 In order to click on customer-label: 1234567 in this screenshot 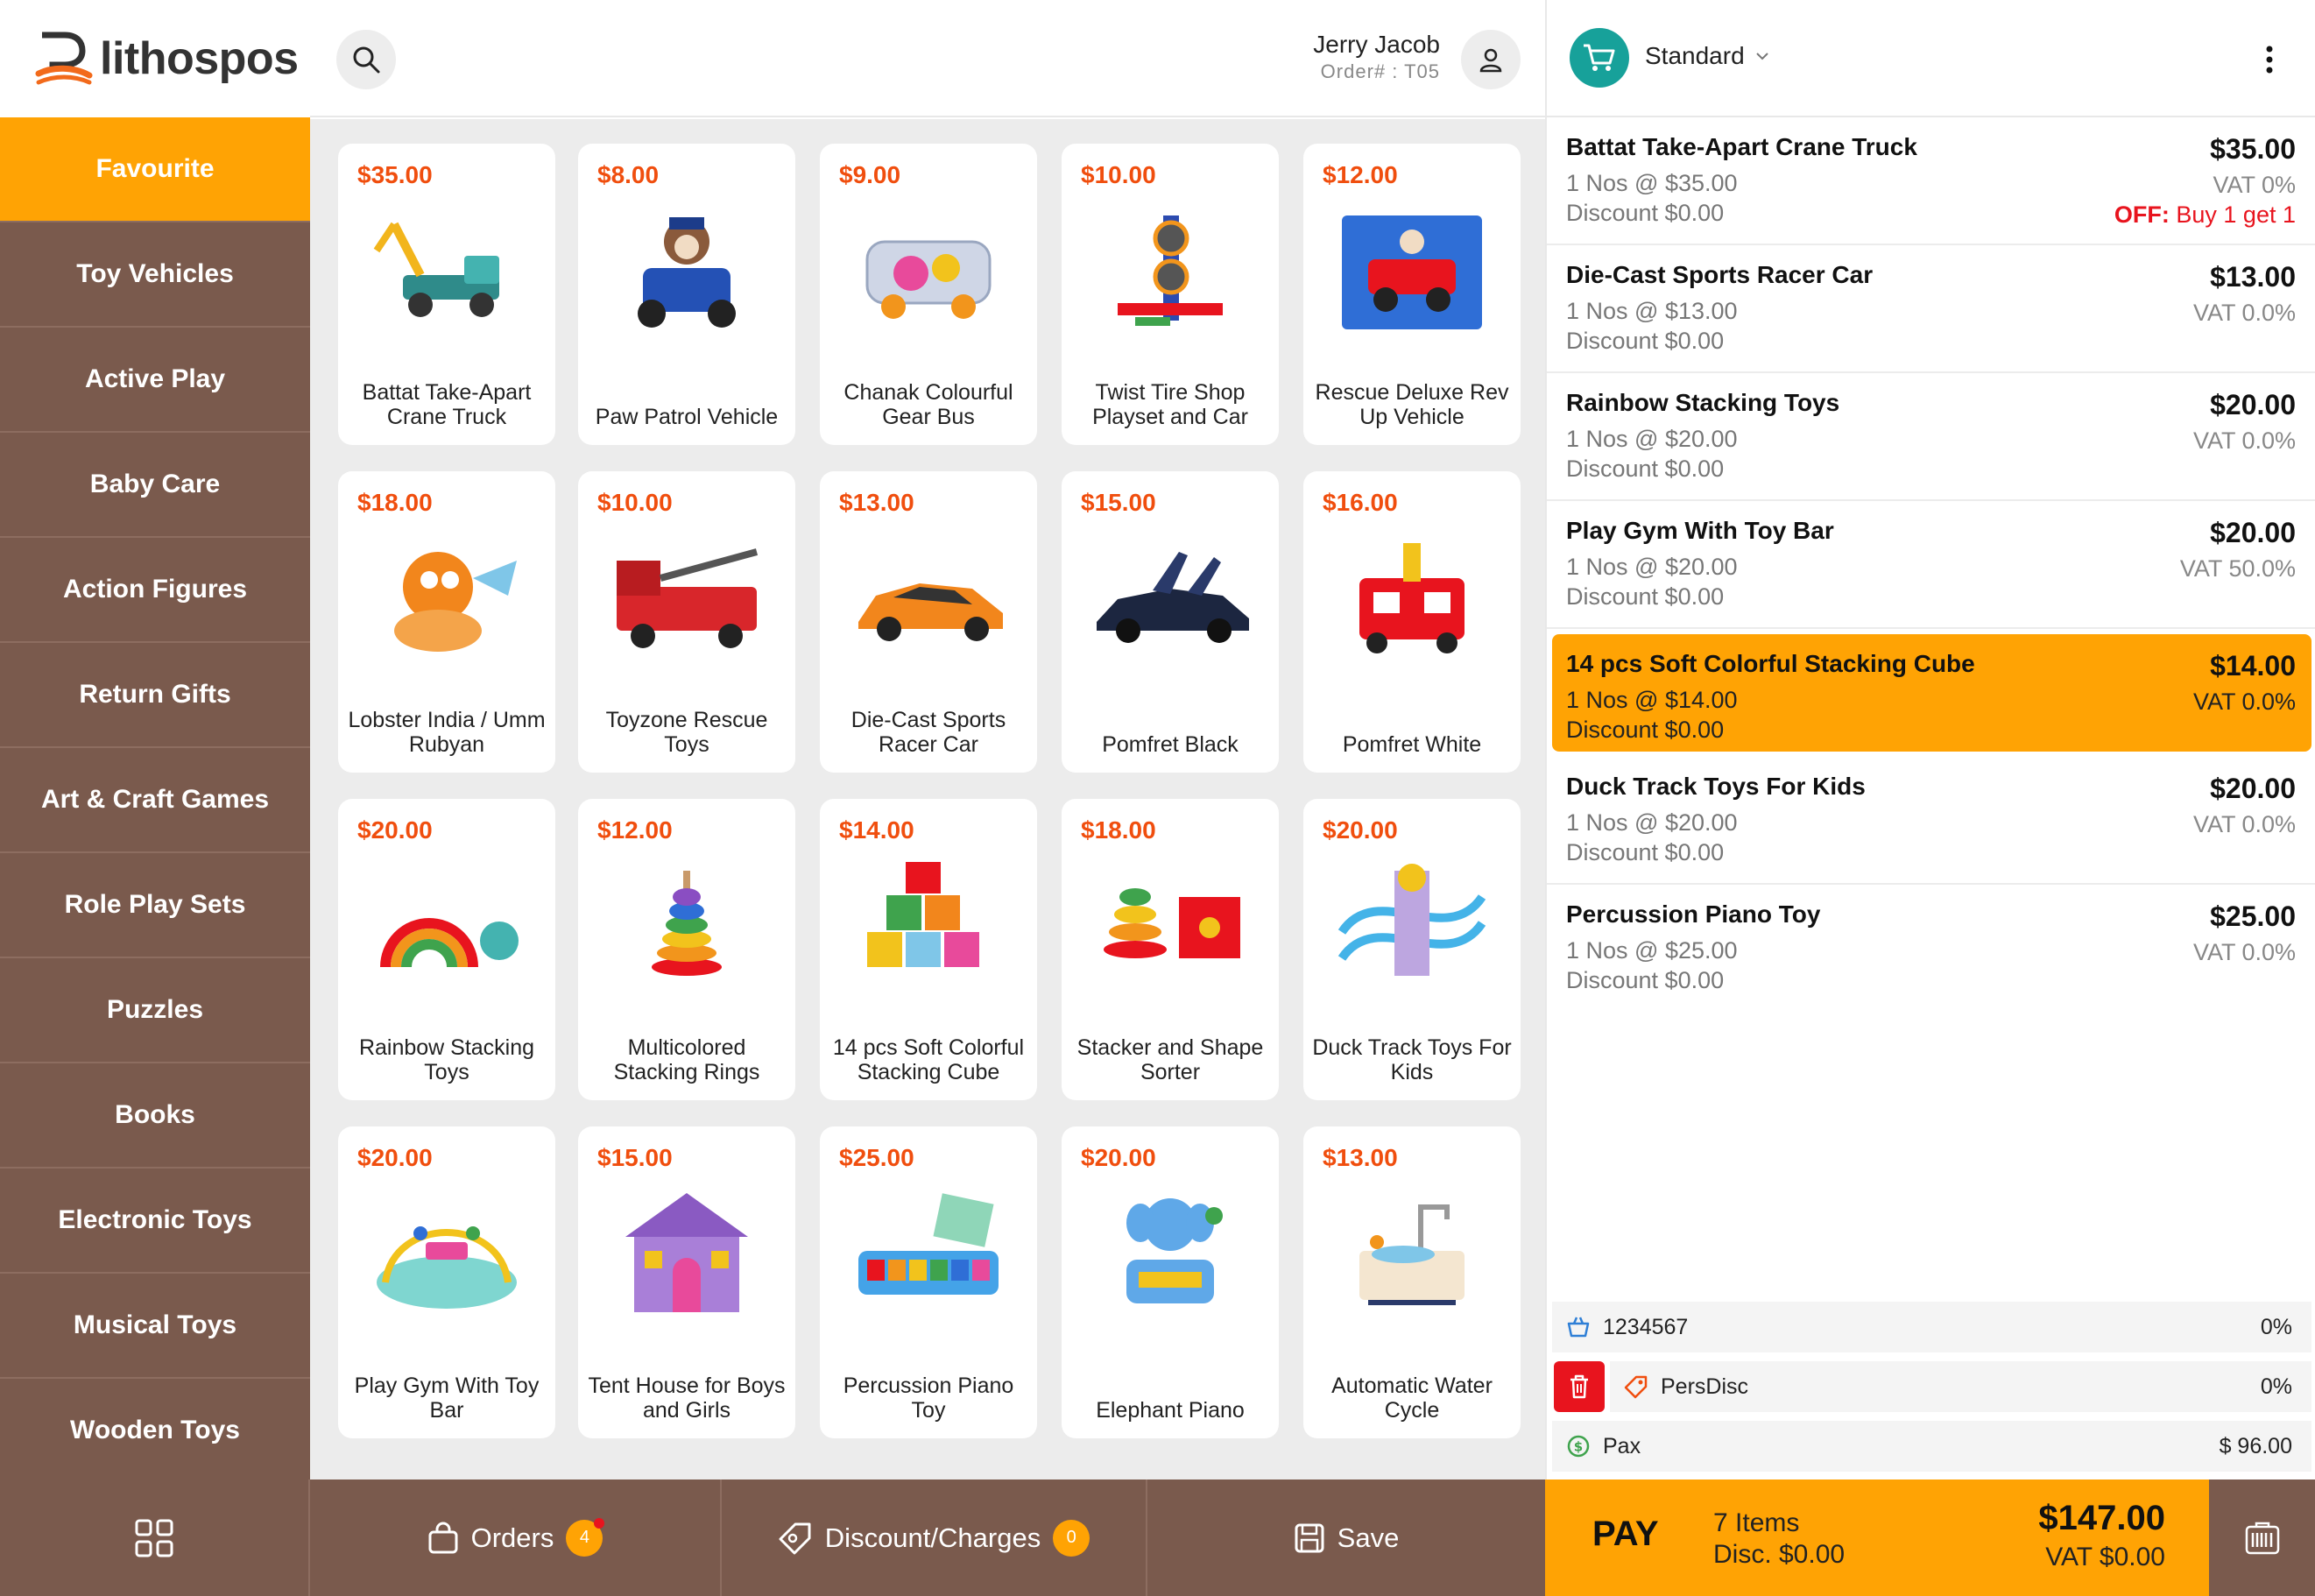, I will do `click(1646, 1326)`.